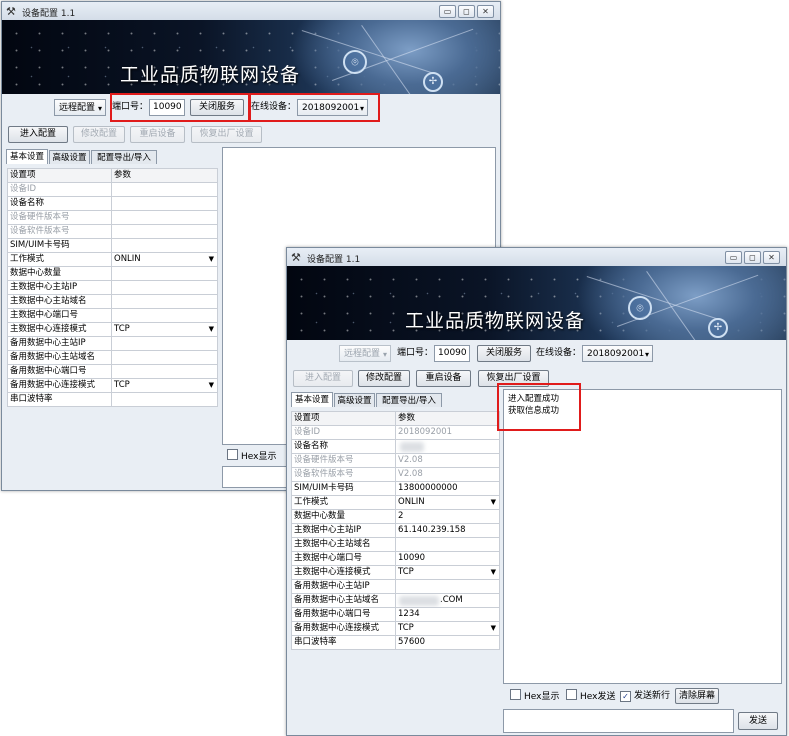 The height and width of the screenshot is (736, 789). I want to click on table-row: 串口波特率, so click(112, 399).